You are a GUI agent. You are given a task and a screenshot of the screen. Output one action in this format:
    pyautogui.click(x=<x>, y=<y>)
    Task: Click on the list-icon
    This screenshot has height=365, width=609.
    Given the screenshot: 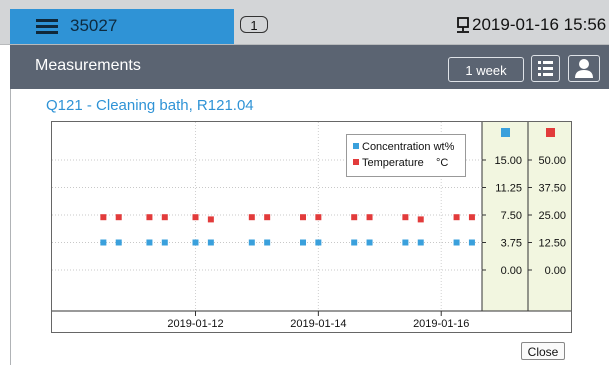 What is the action you would take?
    pyautogui.click(x=545, y=68)
    